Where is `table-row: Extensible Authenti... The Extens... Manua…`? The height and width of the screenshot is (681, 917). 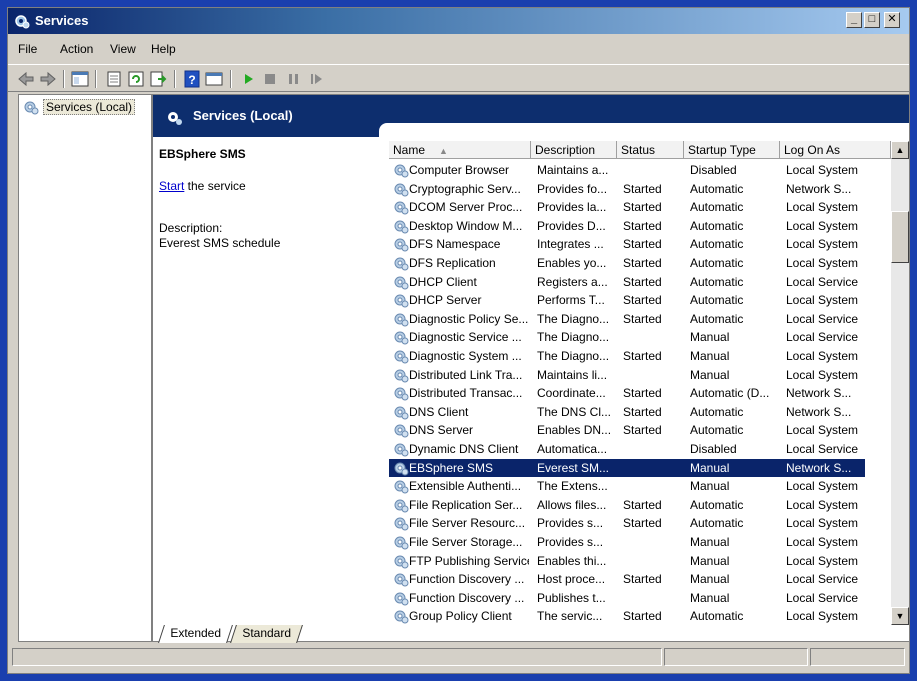 table-row: Extensible Authenti... The Extens... Manua… is located at coordinates (627, 486).